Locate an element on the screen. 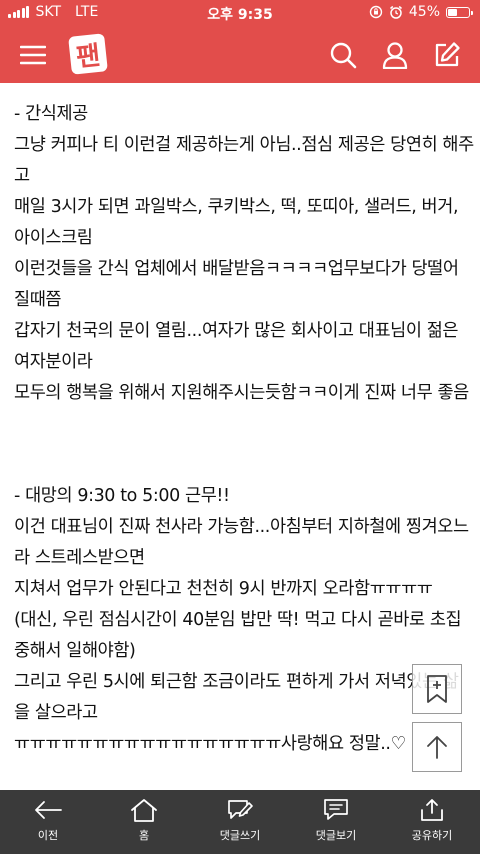 The width and height of the screenshot is (480, 854). article-paragraph: 그리고 우린 5시에 퇴근함 조금이라도 편하게 가서 저녁있는 삶을 살으라고 is located at coordinates (236, 697).